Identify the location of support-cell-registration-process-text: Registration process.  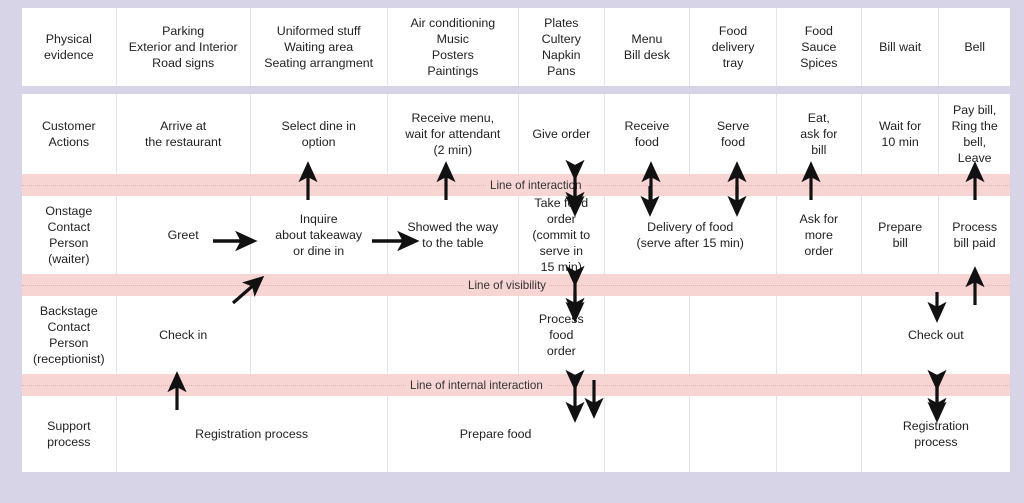
(252, 433).